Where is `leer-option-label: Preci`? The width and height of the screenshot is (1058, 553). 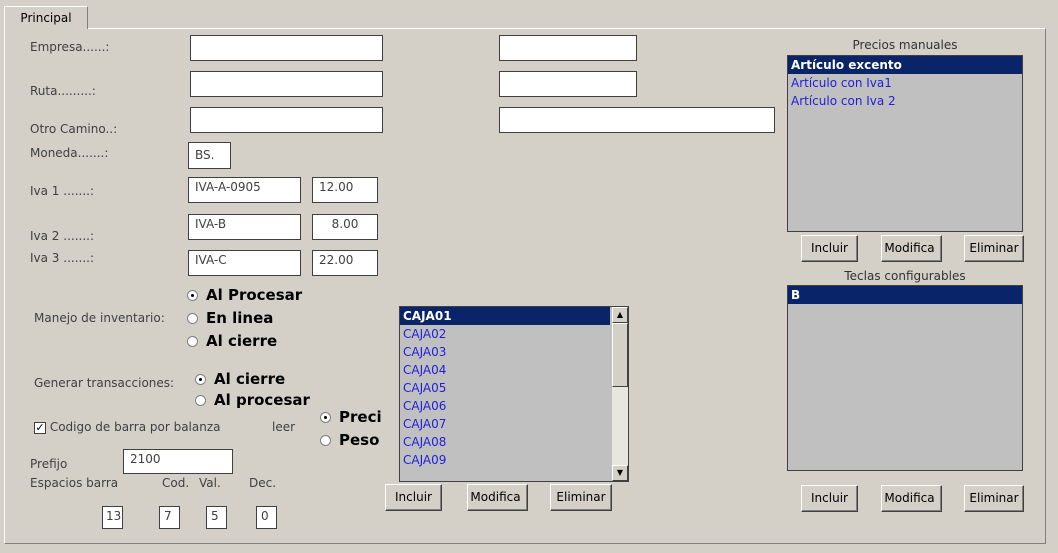
leer-option-label: Preci is located at coordinates (360, 417).